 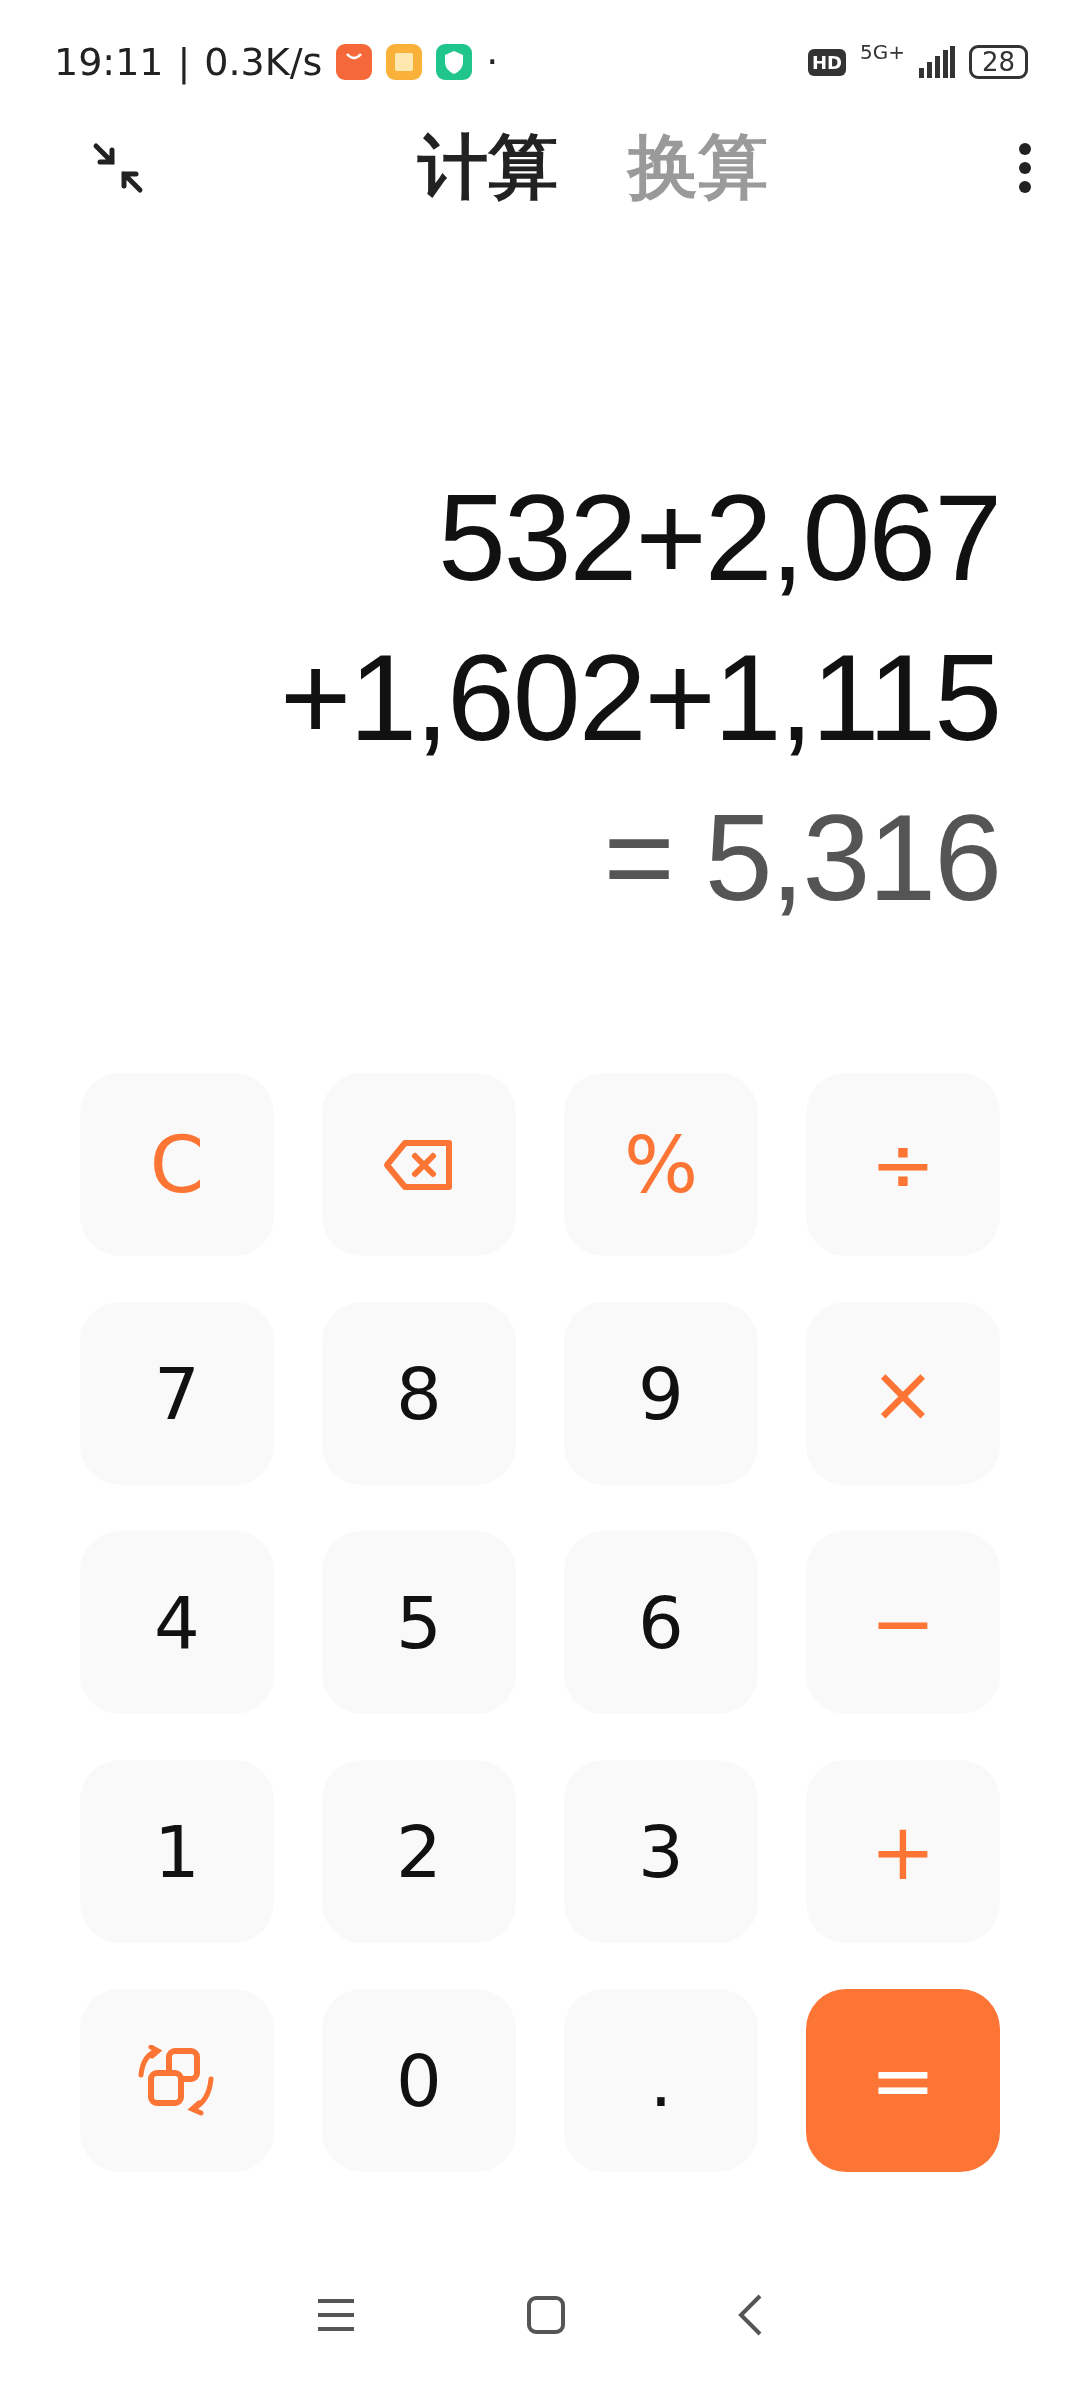 I want to click on digit-key: 8, so click(x=419, y=1393).